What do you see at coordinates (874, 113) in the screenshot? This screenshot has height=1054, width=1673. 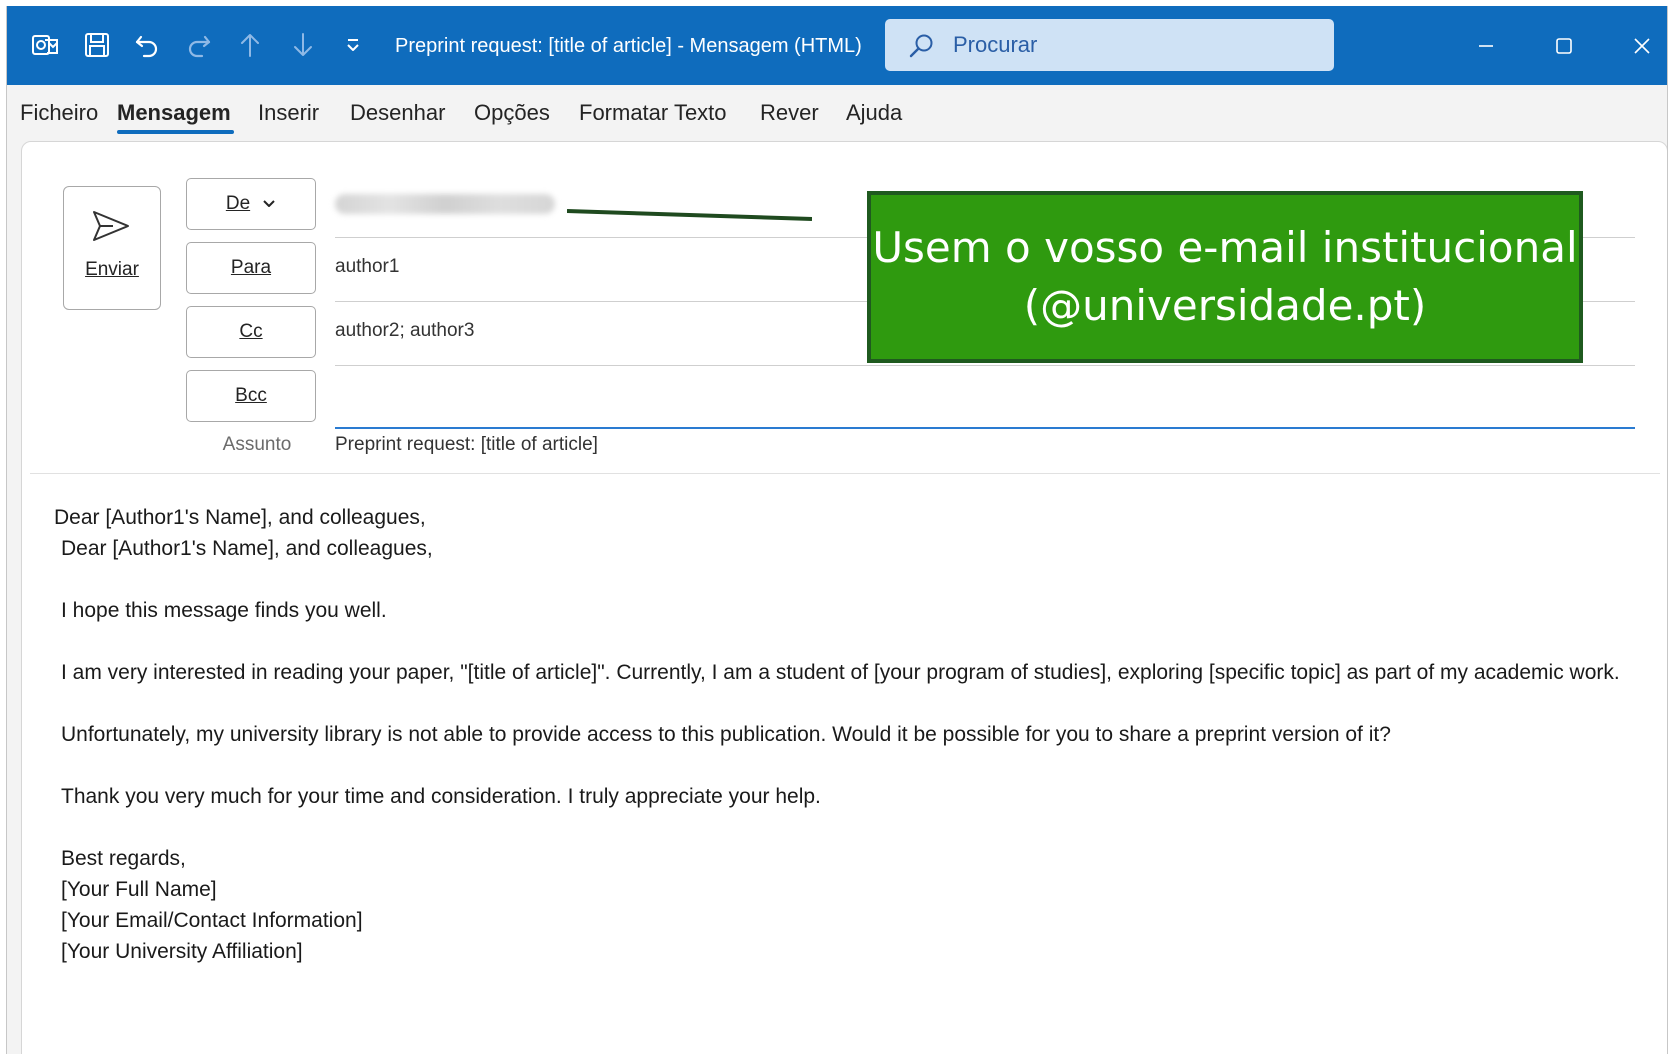 I see `tab-ajuda: Ajuda` at bounding box center [874, 113].